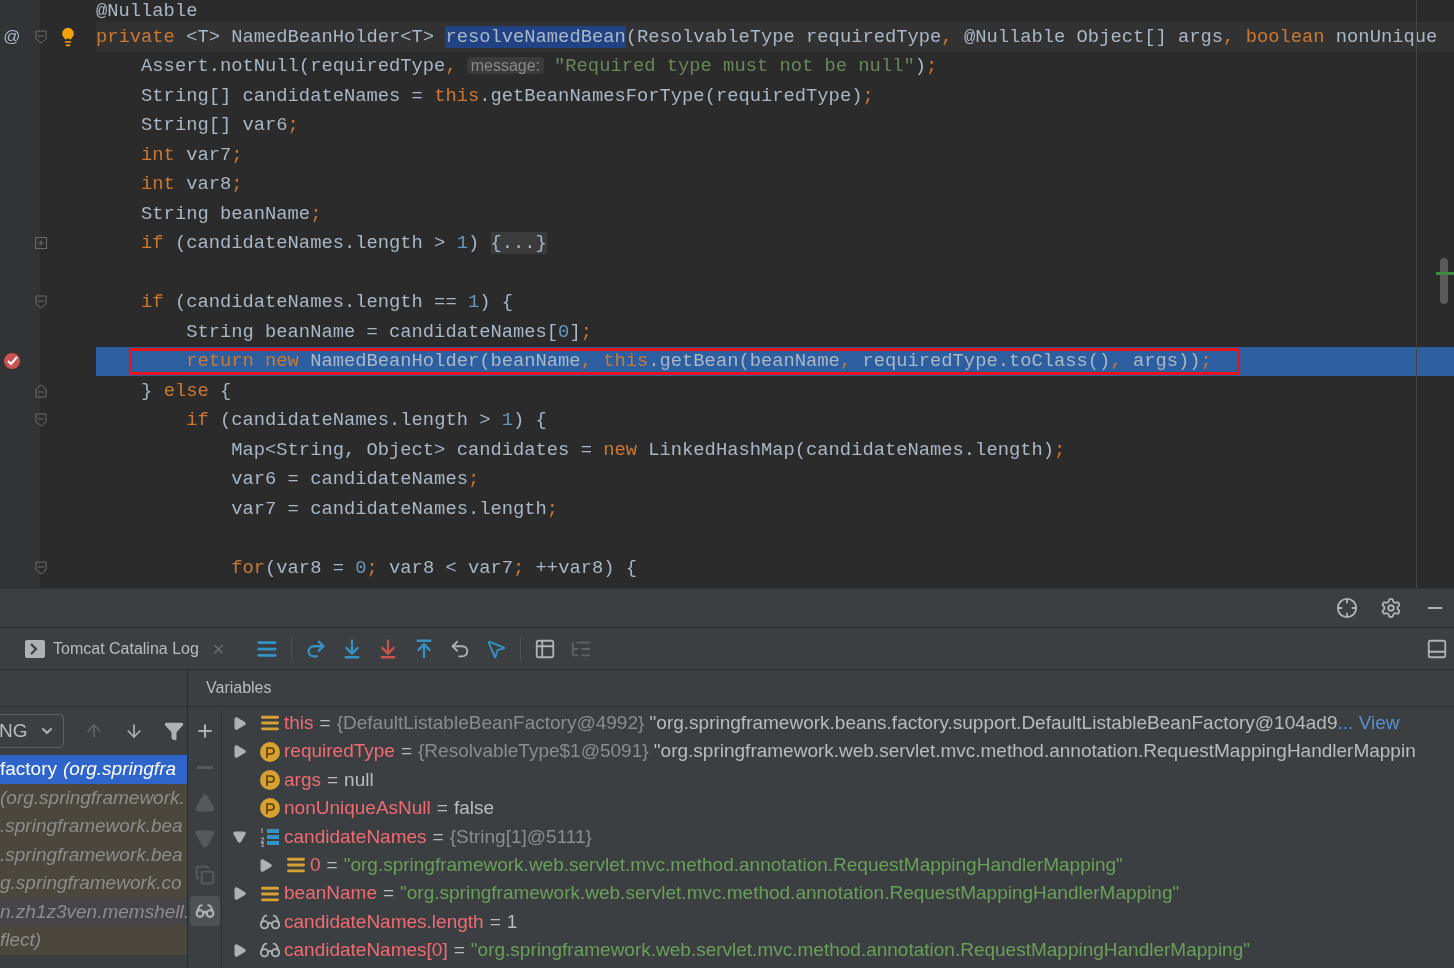  Describe the element at coordinates (394, 508) in the screenshot. I see `code-line: var7 = candidateNames.length;` at that location.